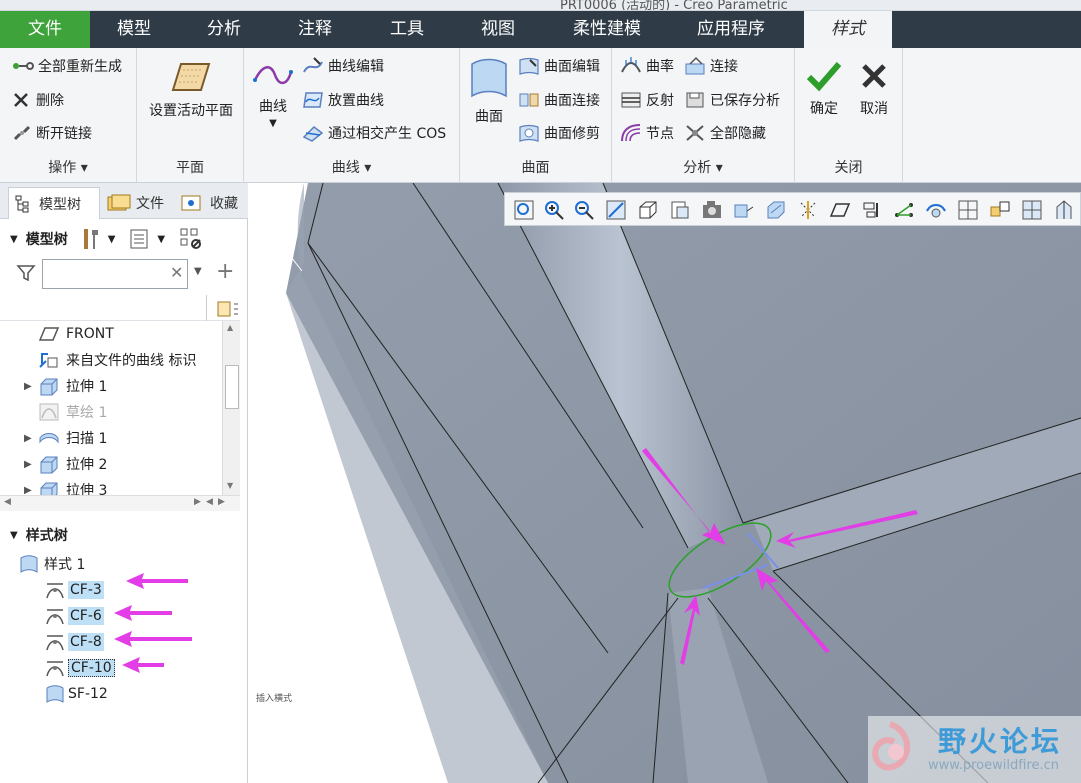  Describe the element at coordinates (232, 387) in the screenshot. I see `scroll-thumb` at that location.